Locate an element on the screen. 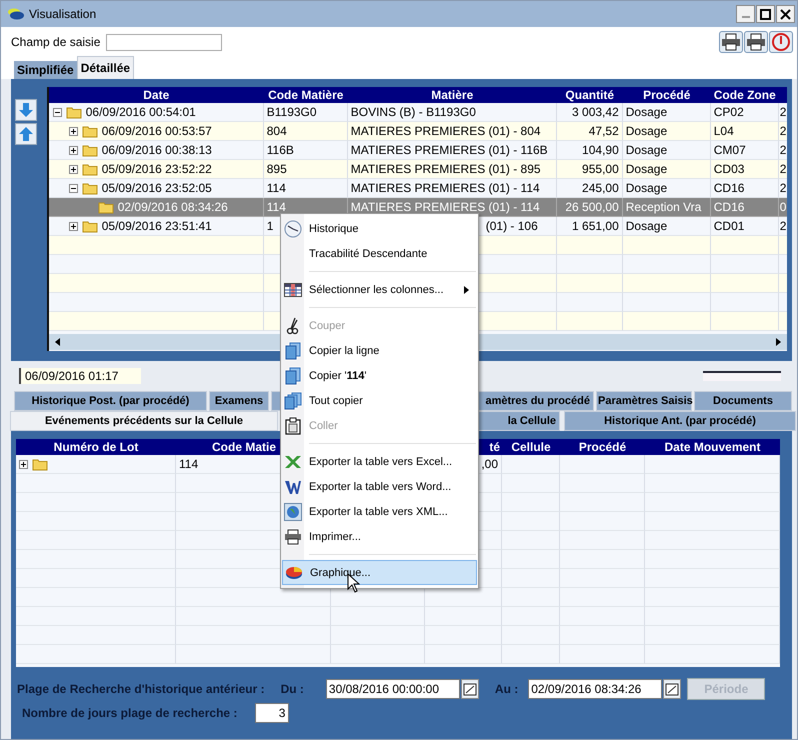  range-label: Plage de Recherche d'historique antérieur : is located at coordinates (141, 689).